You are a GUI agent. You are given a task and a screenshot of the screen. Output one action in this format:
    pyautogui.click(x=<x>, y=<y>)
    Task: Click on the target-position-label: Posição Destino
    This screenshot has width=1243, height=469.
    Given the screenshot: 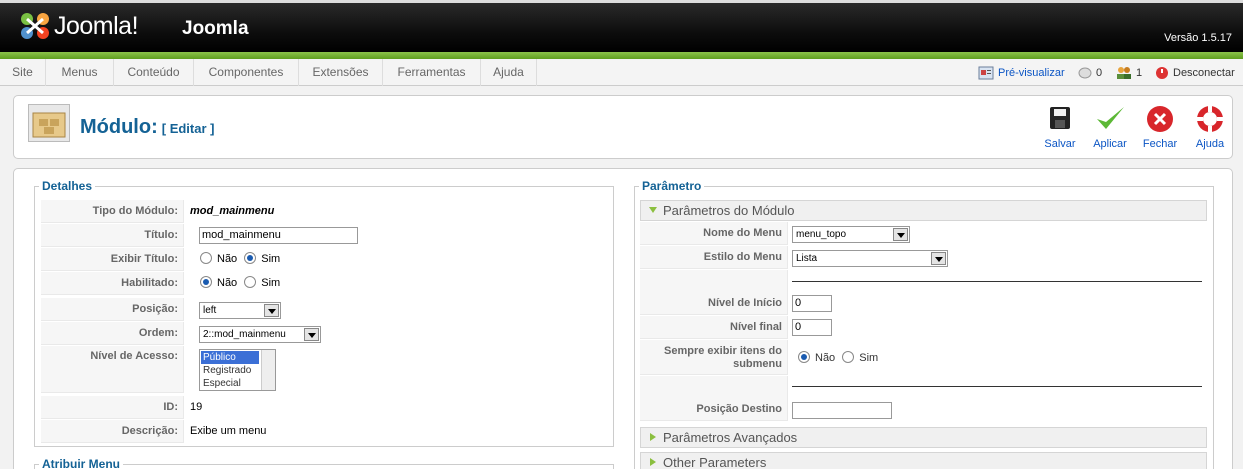 What is the action you would take?
    pyautogui.click(x=714, y=409)
    